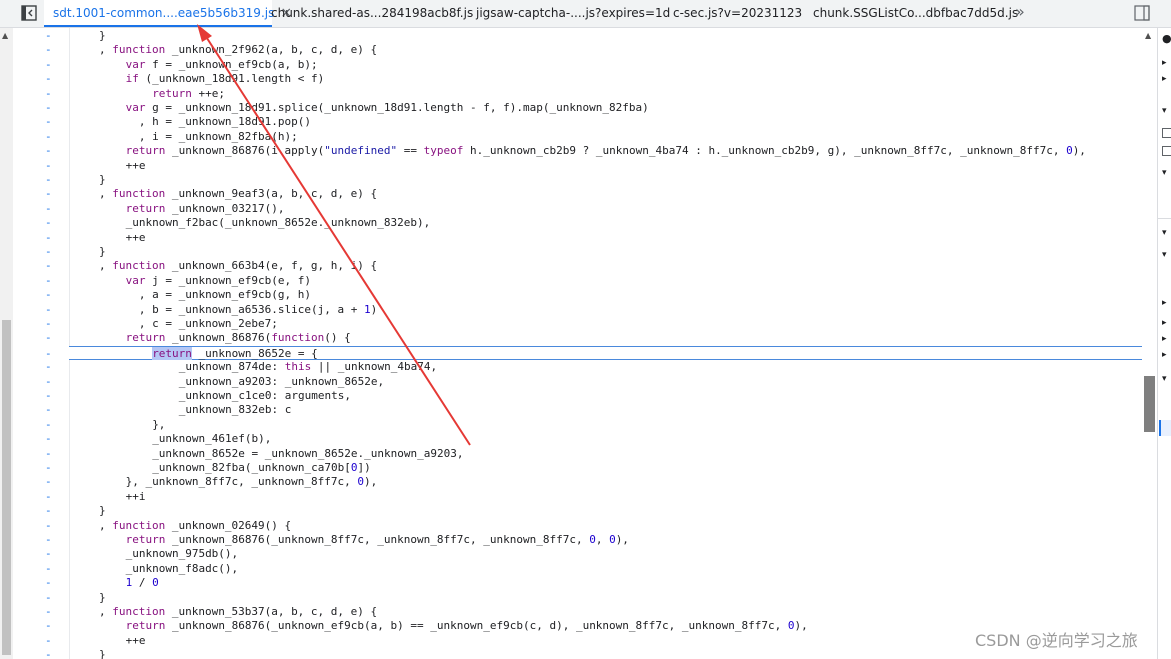  I want to click on arrow-shaft, so click(336, 238).